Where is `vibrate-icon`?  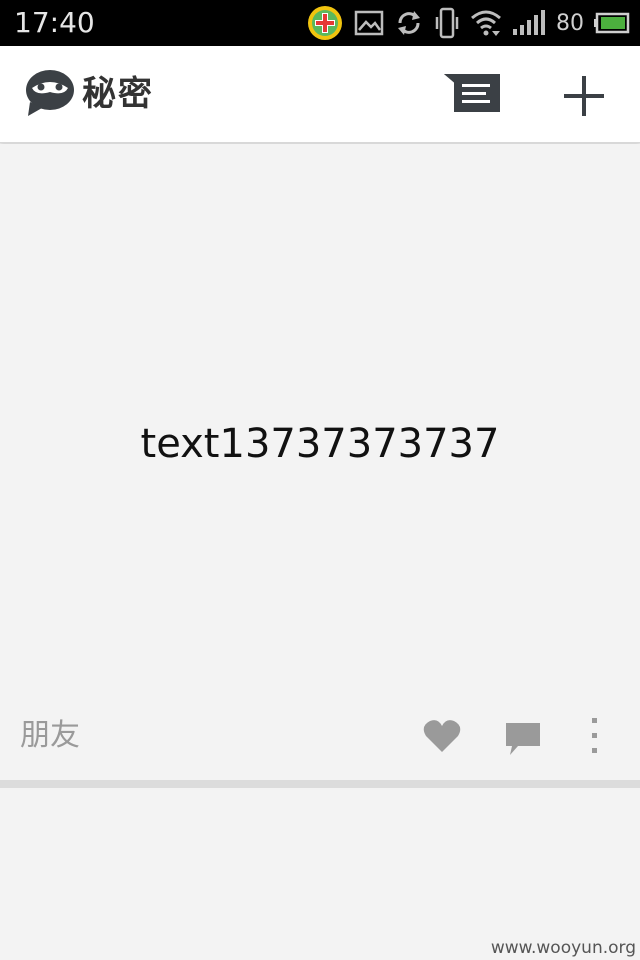
vibrate-icon is located at coordinates (447, 23).